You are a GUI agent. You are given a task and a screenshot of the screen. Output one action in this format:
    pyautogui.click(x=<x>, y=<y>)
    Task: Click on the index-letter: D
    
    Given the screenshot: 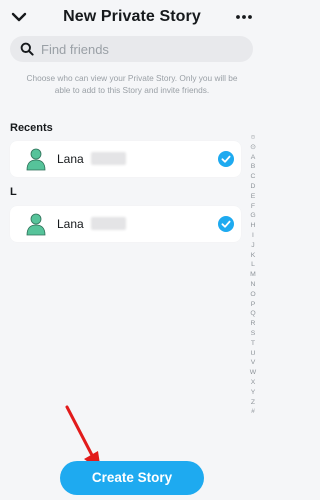 What is the action you would take?
    pyautogui.click(x=253, y=187)
    